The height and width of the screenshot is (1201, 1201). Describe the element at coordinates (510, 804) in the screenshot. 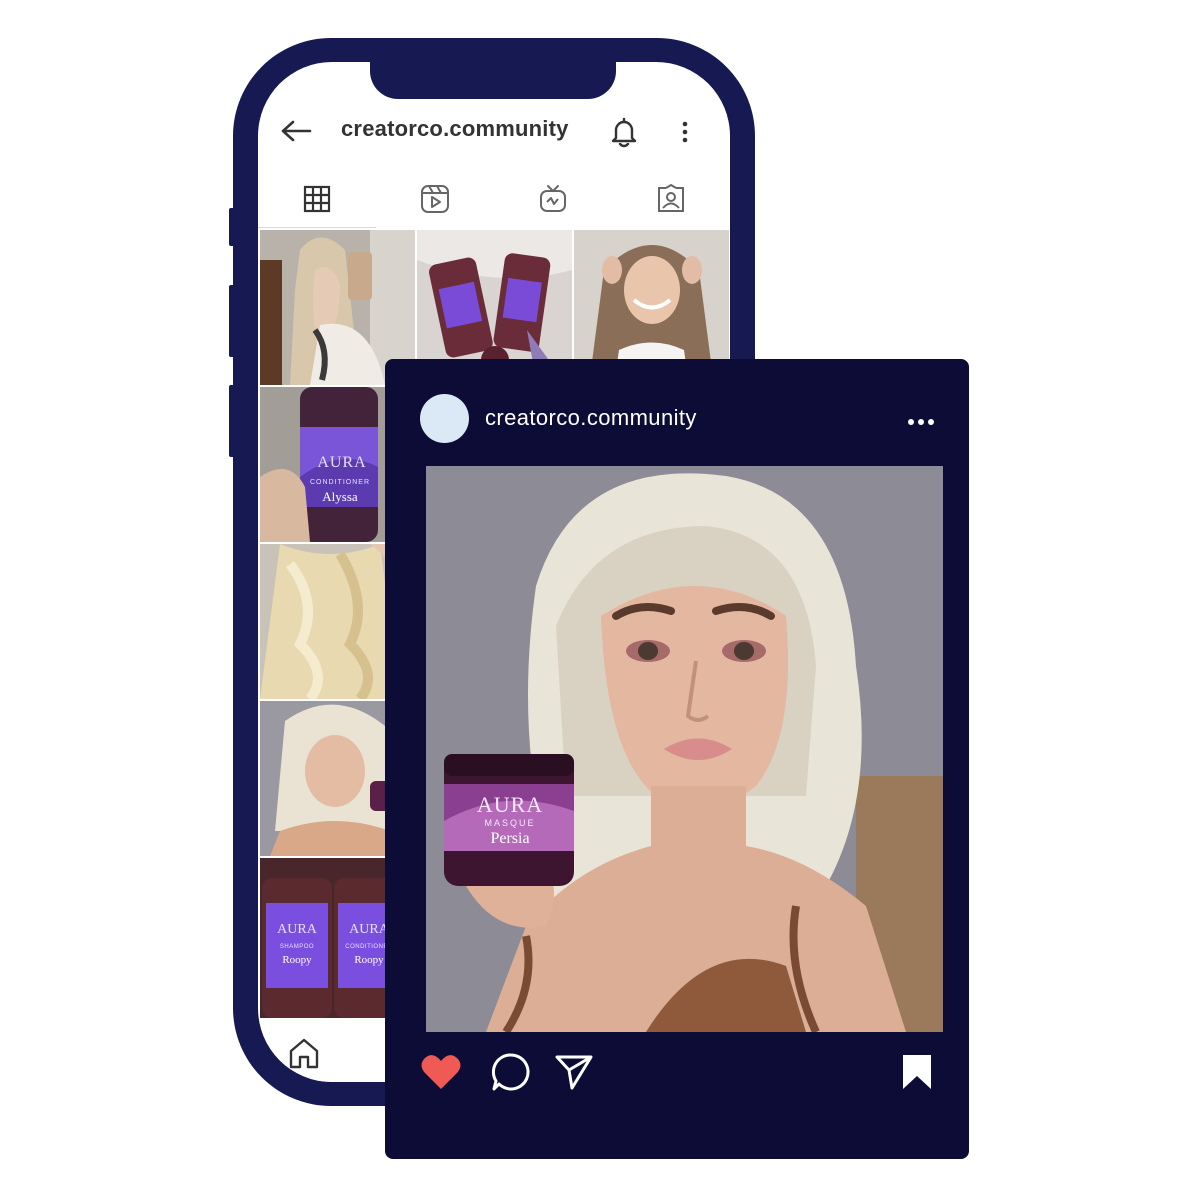

I see `jar-brand-label: AURA` at that location.